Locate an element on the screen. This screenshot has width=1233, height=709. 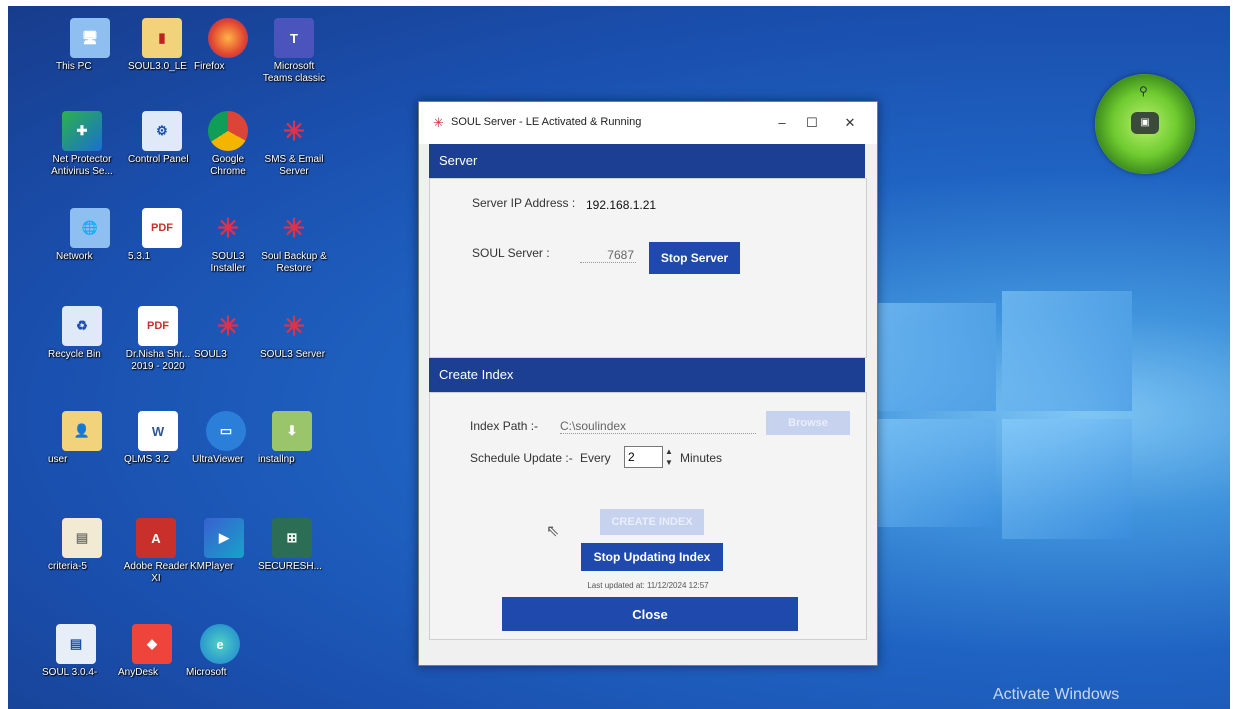
stop-server-button: Stop Server is located at coordinates (694, 258).